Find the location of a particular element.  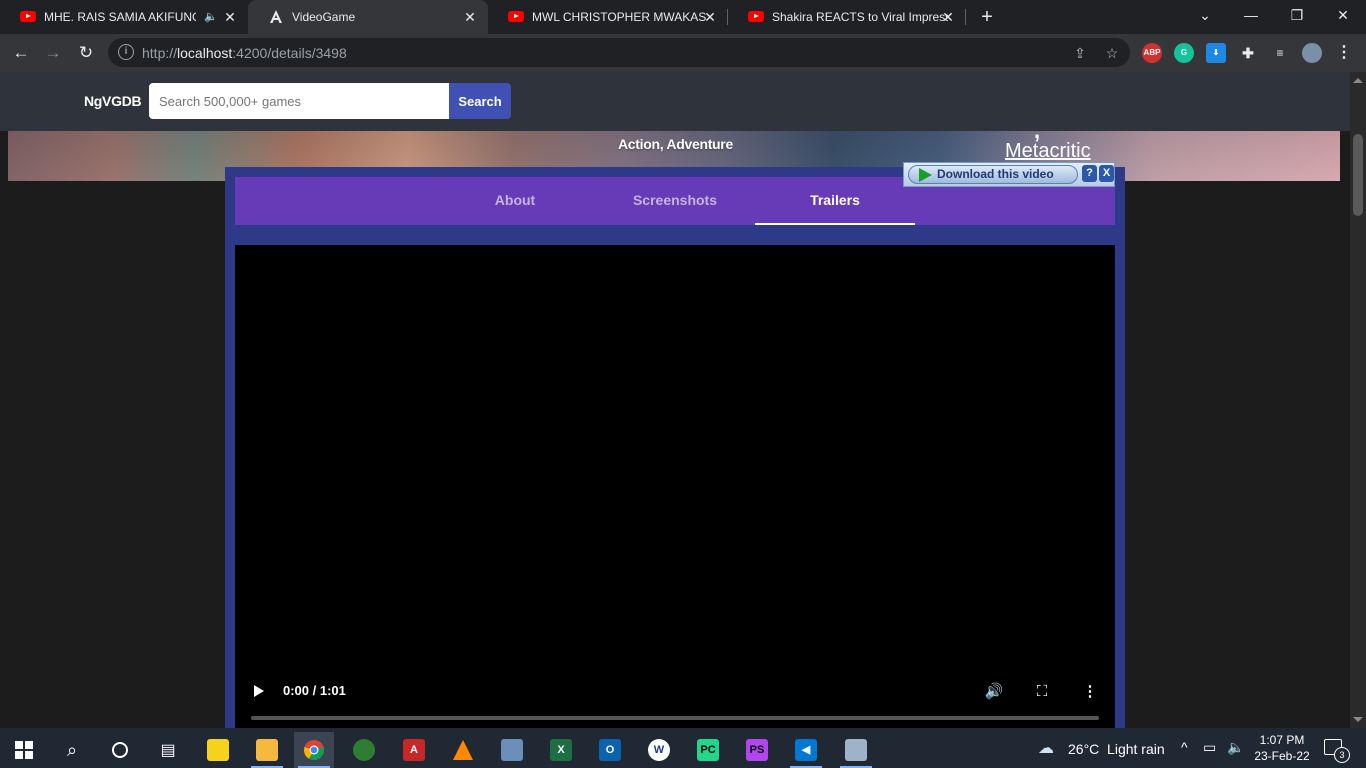

tab-trailers: Trailers is located at coordinates (835, 201).